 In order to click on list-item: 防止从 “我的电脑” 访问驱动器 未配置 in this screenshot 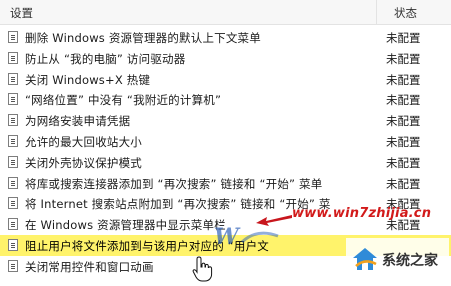, I will do `click(225, 58)`.